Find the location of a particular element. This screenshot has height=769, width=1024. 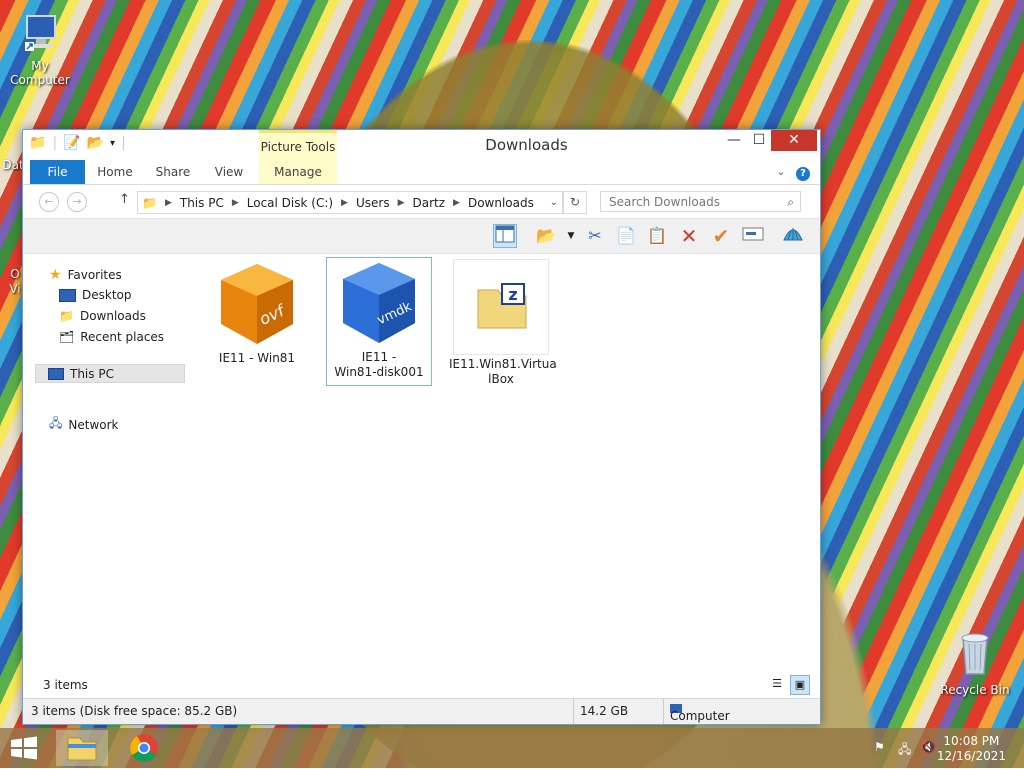

nav-desktop: Desktop is located at coordinates (95, 295).